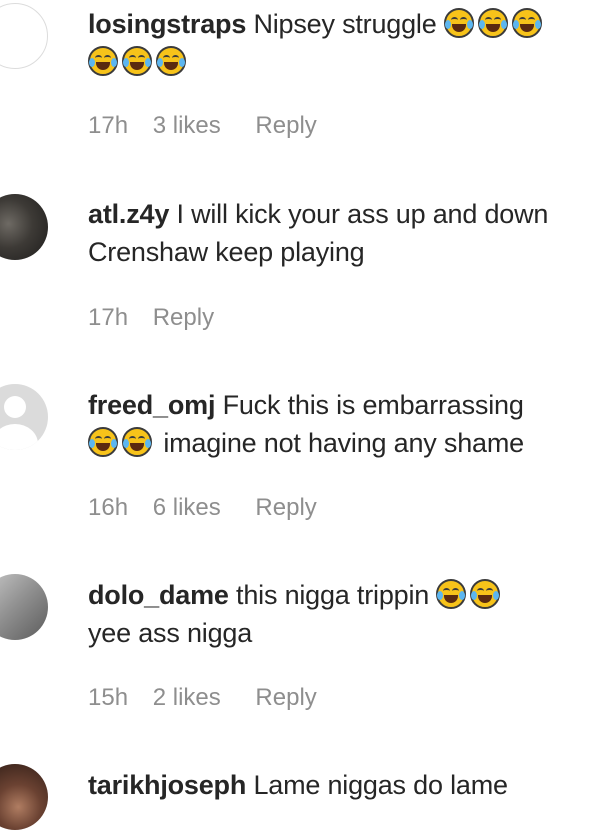 The image size is (600, 830). Describe the element at coordinates (108, 697) in the screenshot. I see `comment-timestamp: 15h` at that location.